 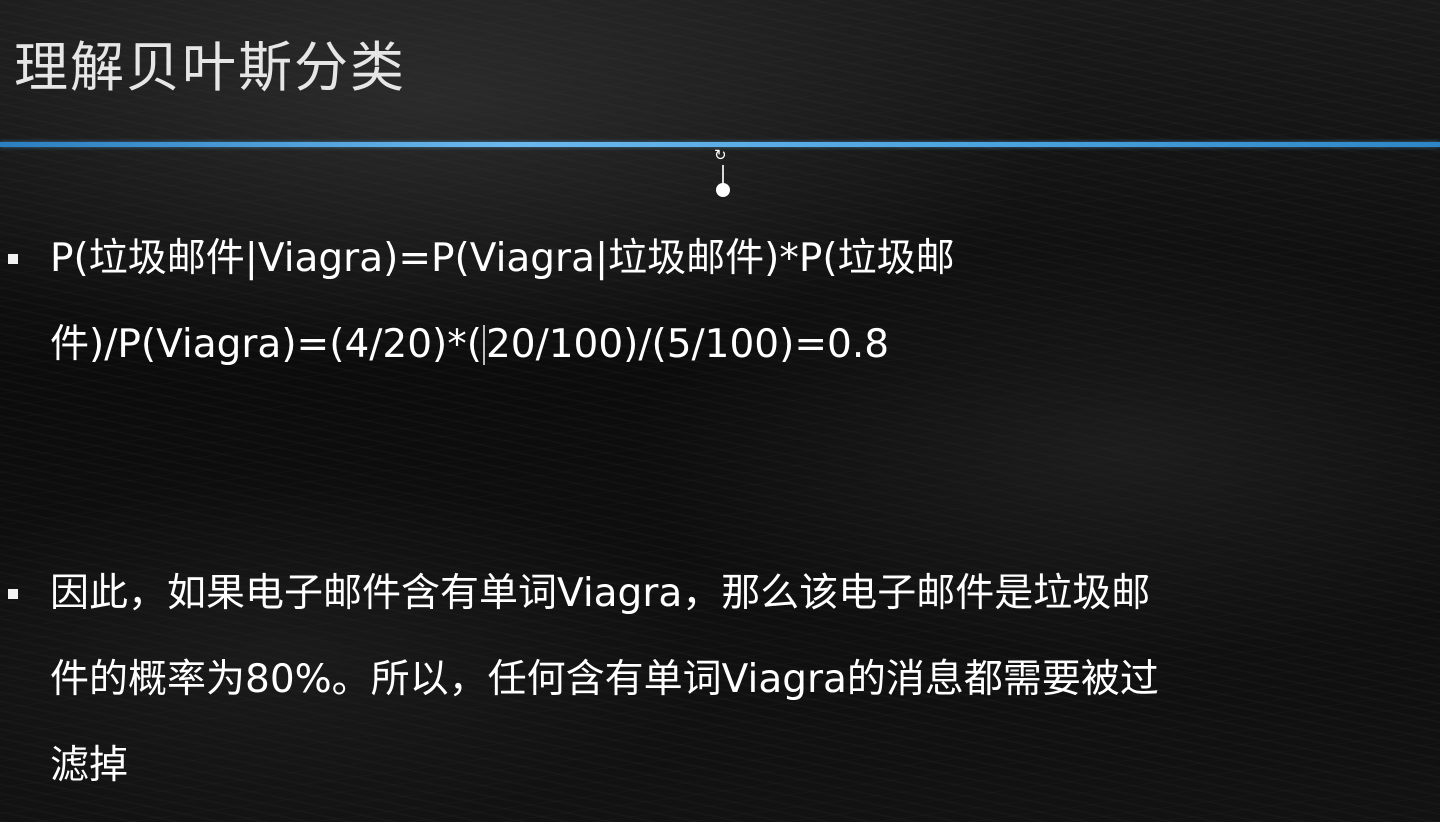 What do you see at coordinates (210, 68) in the screenshot?
I see `slide-title: 理解贝叶斯分类` at bounding box center [210, 68].